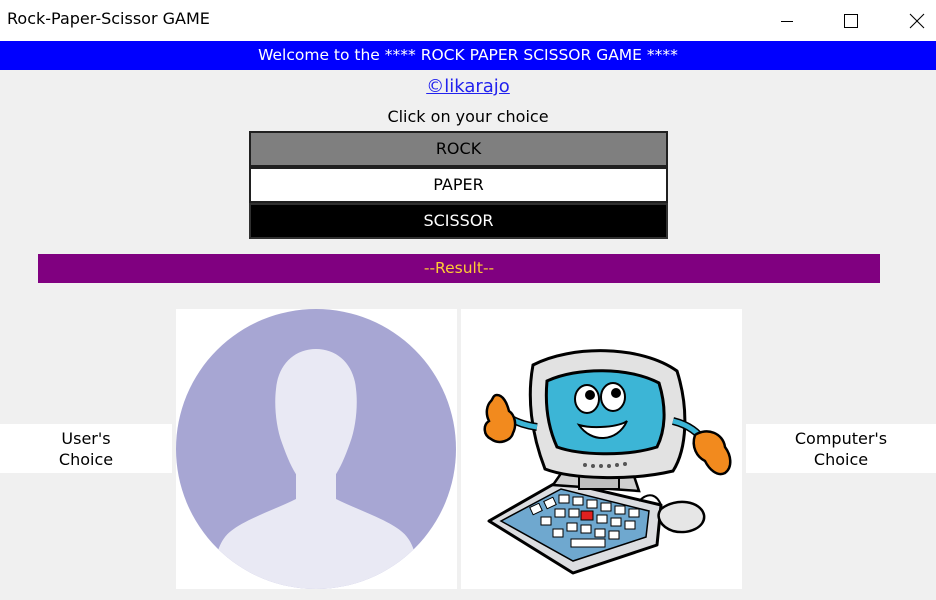 The width and height of the screenshot is (936, 600). What do you see at coordinates (468, 20) in the screenshot?
I see `window-titlebar: Rock-Paper-Scissor GAME` at bounding box center [468, 20].